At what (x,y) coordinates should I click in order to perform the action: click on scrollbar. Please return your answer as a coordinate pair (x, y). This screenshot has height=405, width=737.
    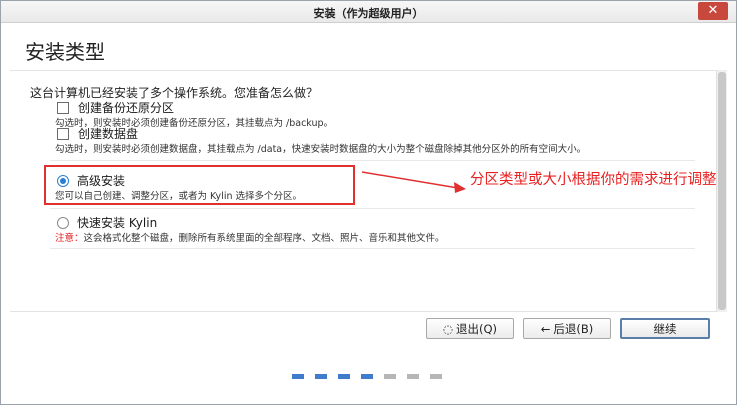
    Looking at the image, I should click on (721, 191).